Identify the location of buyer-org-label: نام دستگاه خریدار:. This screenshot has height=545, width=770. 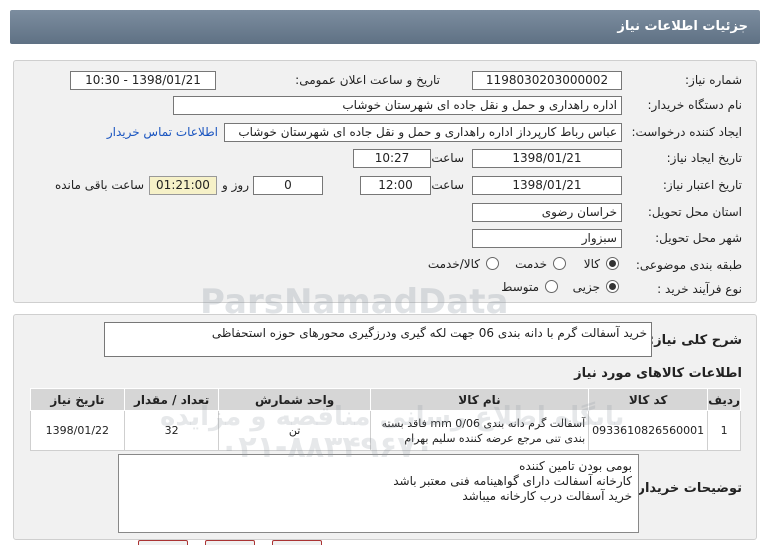
(695, 105).